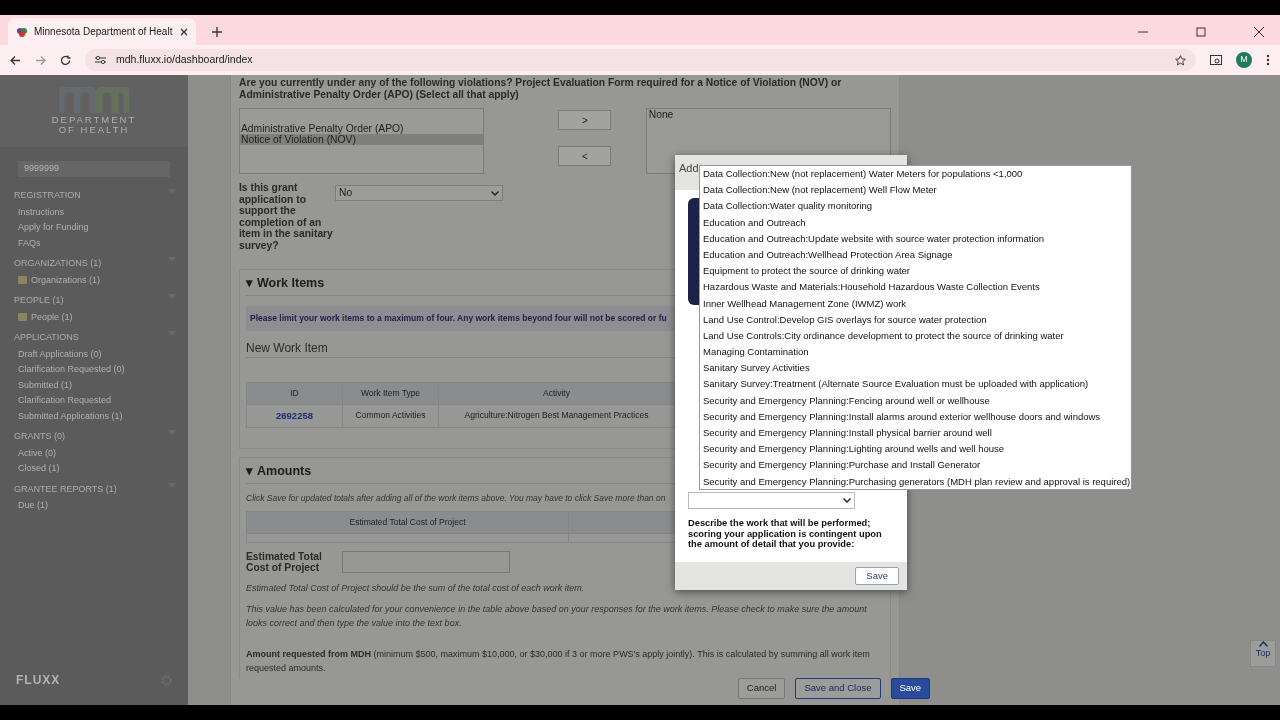  What do you see at coordinates (38, 680) in the screenshot?
I see `fluxx-logo: FLUXX` at bounding box center [38, 680].